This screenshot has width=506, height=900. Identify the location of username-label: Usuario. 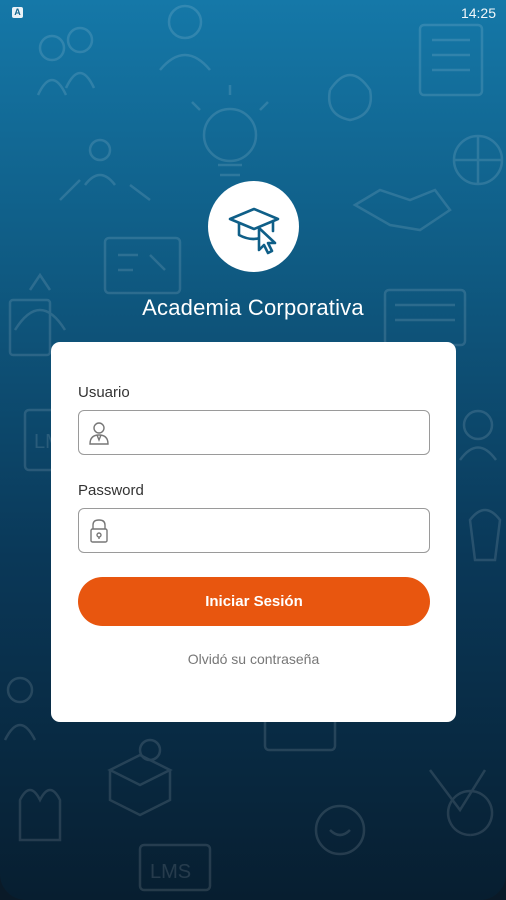
(104, 392).